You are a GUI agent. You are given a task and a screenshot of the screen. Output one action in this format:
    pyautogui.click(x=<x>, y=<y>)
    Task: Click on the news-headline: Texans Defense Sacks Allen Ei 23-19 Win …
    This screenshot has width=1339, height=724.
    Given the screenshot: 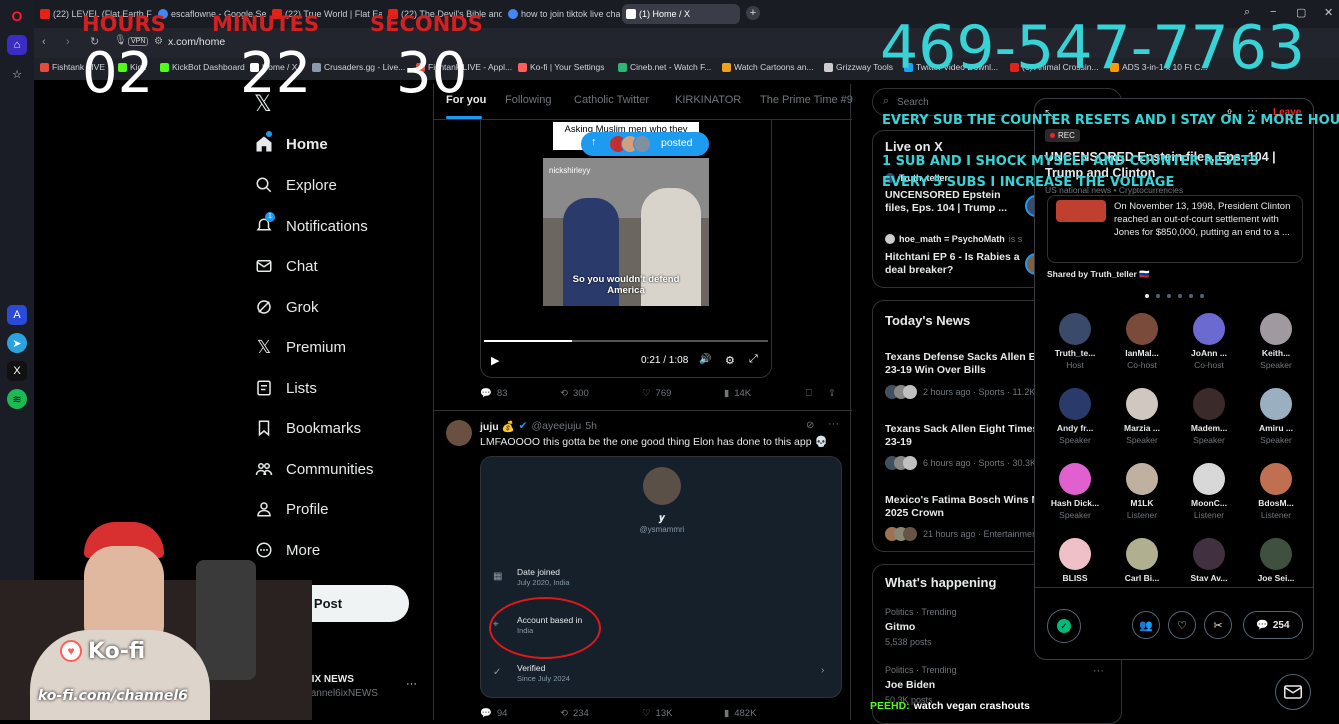 What is the action you would take?
    pyautogui.click(x=970, y=364)
    